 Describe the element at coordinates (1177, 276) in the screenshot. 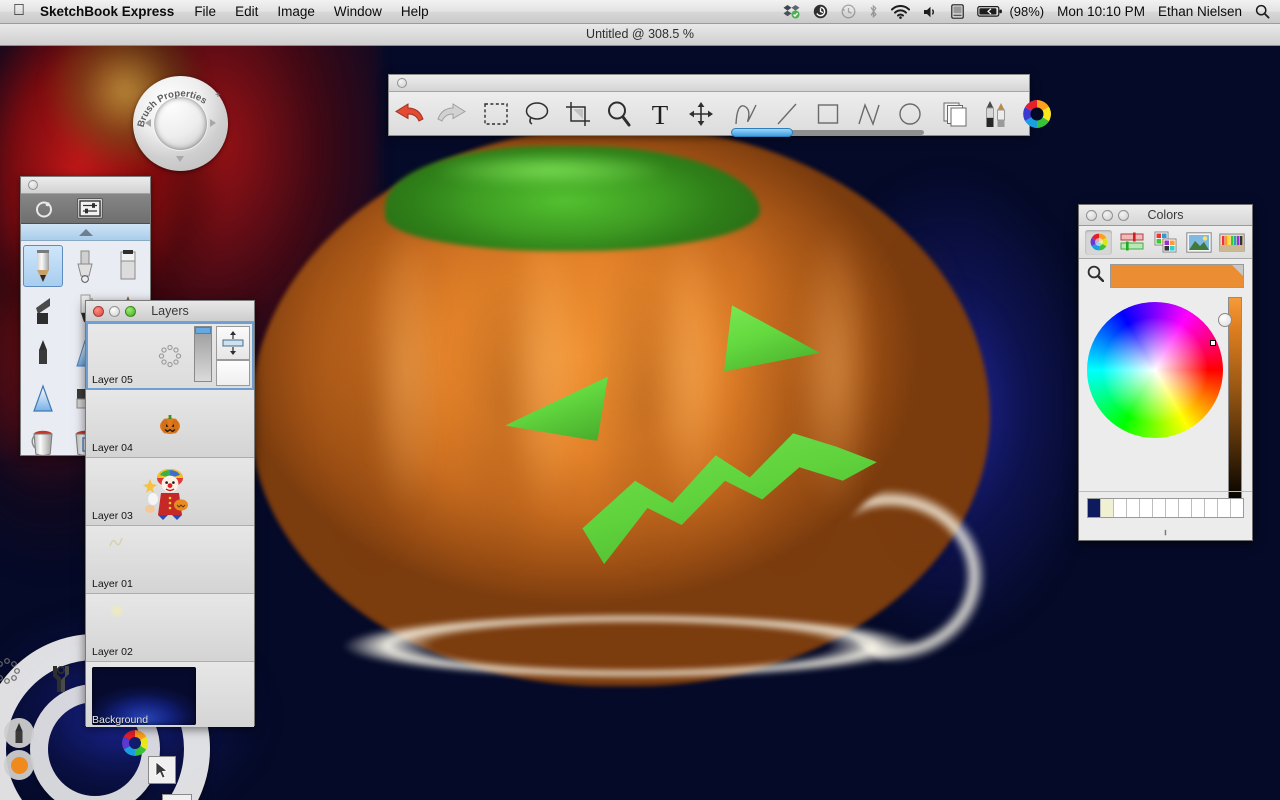

I see `current-color-swatch` at that location.